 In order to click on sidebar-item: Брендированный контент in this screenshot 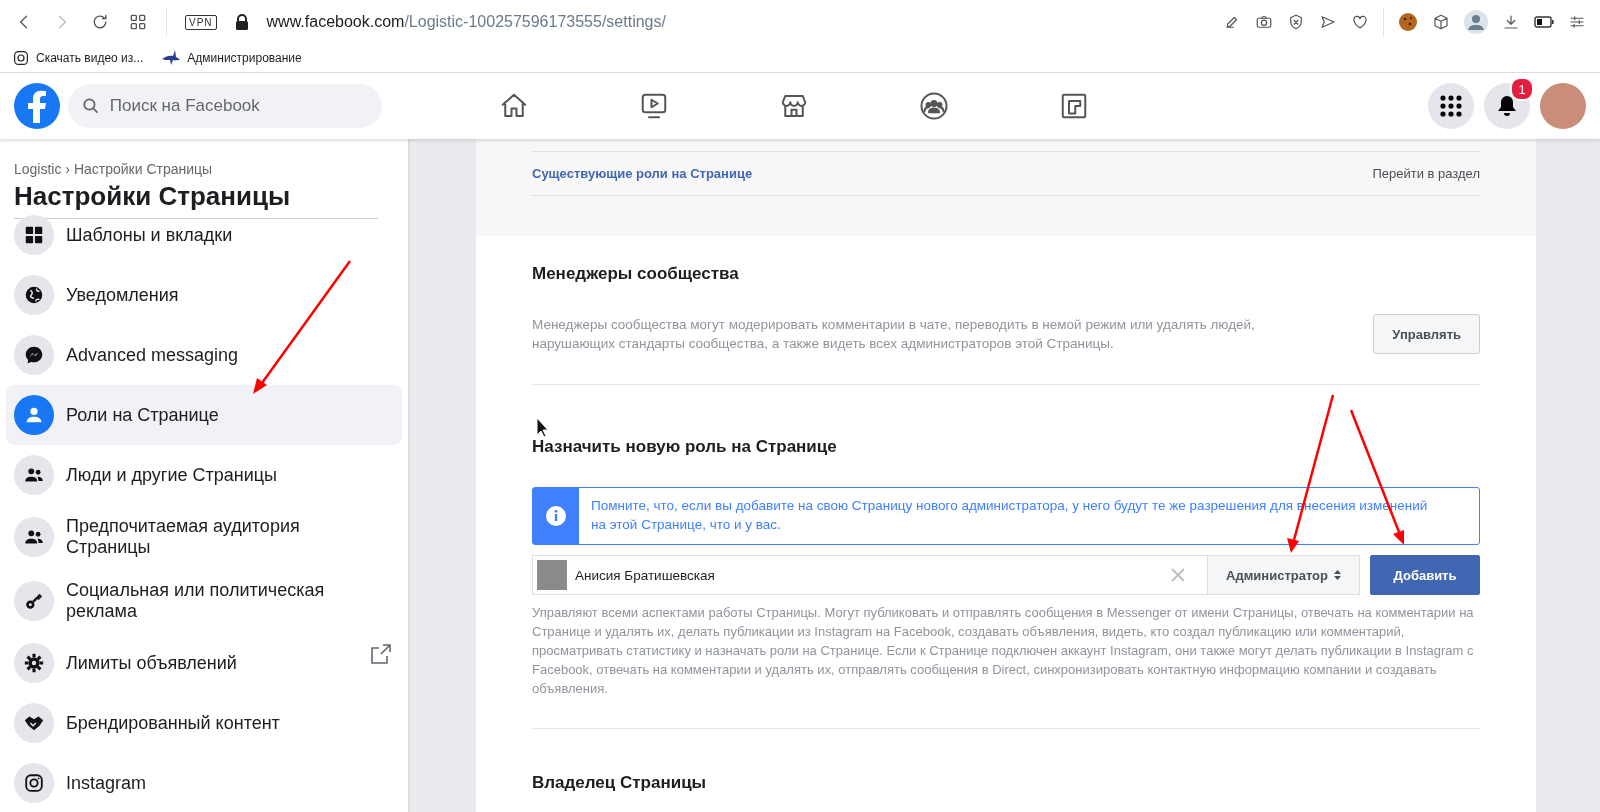, I will do `click(204, 723)`.